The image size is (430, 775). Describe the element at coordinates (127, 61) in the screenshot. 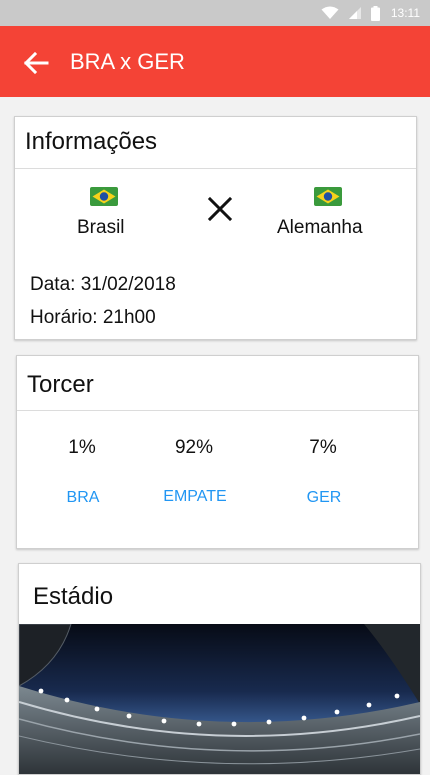

I see `page-title: BRA x GER` at that location.